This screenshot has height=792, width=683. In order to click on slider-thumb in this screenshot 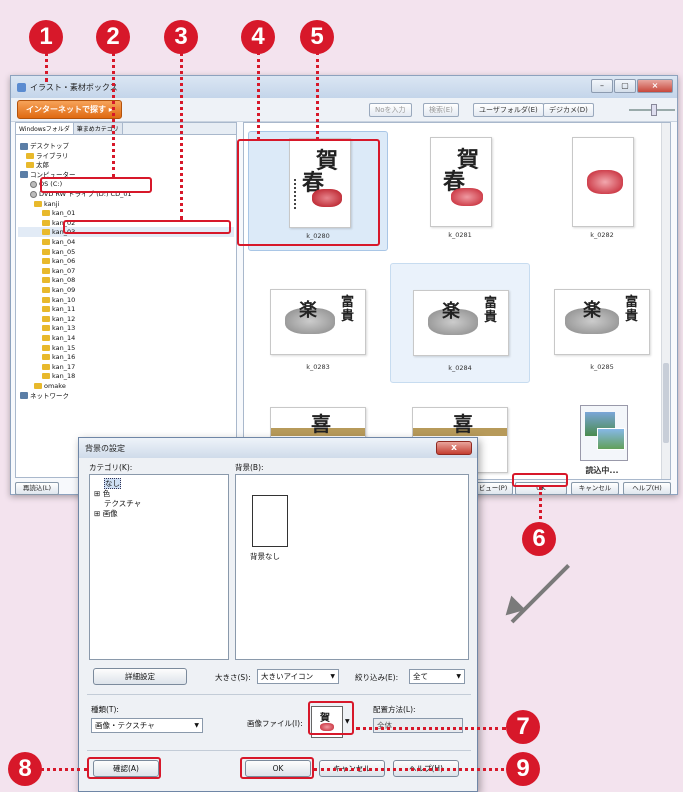, I will do `click(654, 110)`.